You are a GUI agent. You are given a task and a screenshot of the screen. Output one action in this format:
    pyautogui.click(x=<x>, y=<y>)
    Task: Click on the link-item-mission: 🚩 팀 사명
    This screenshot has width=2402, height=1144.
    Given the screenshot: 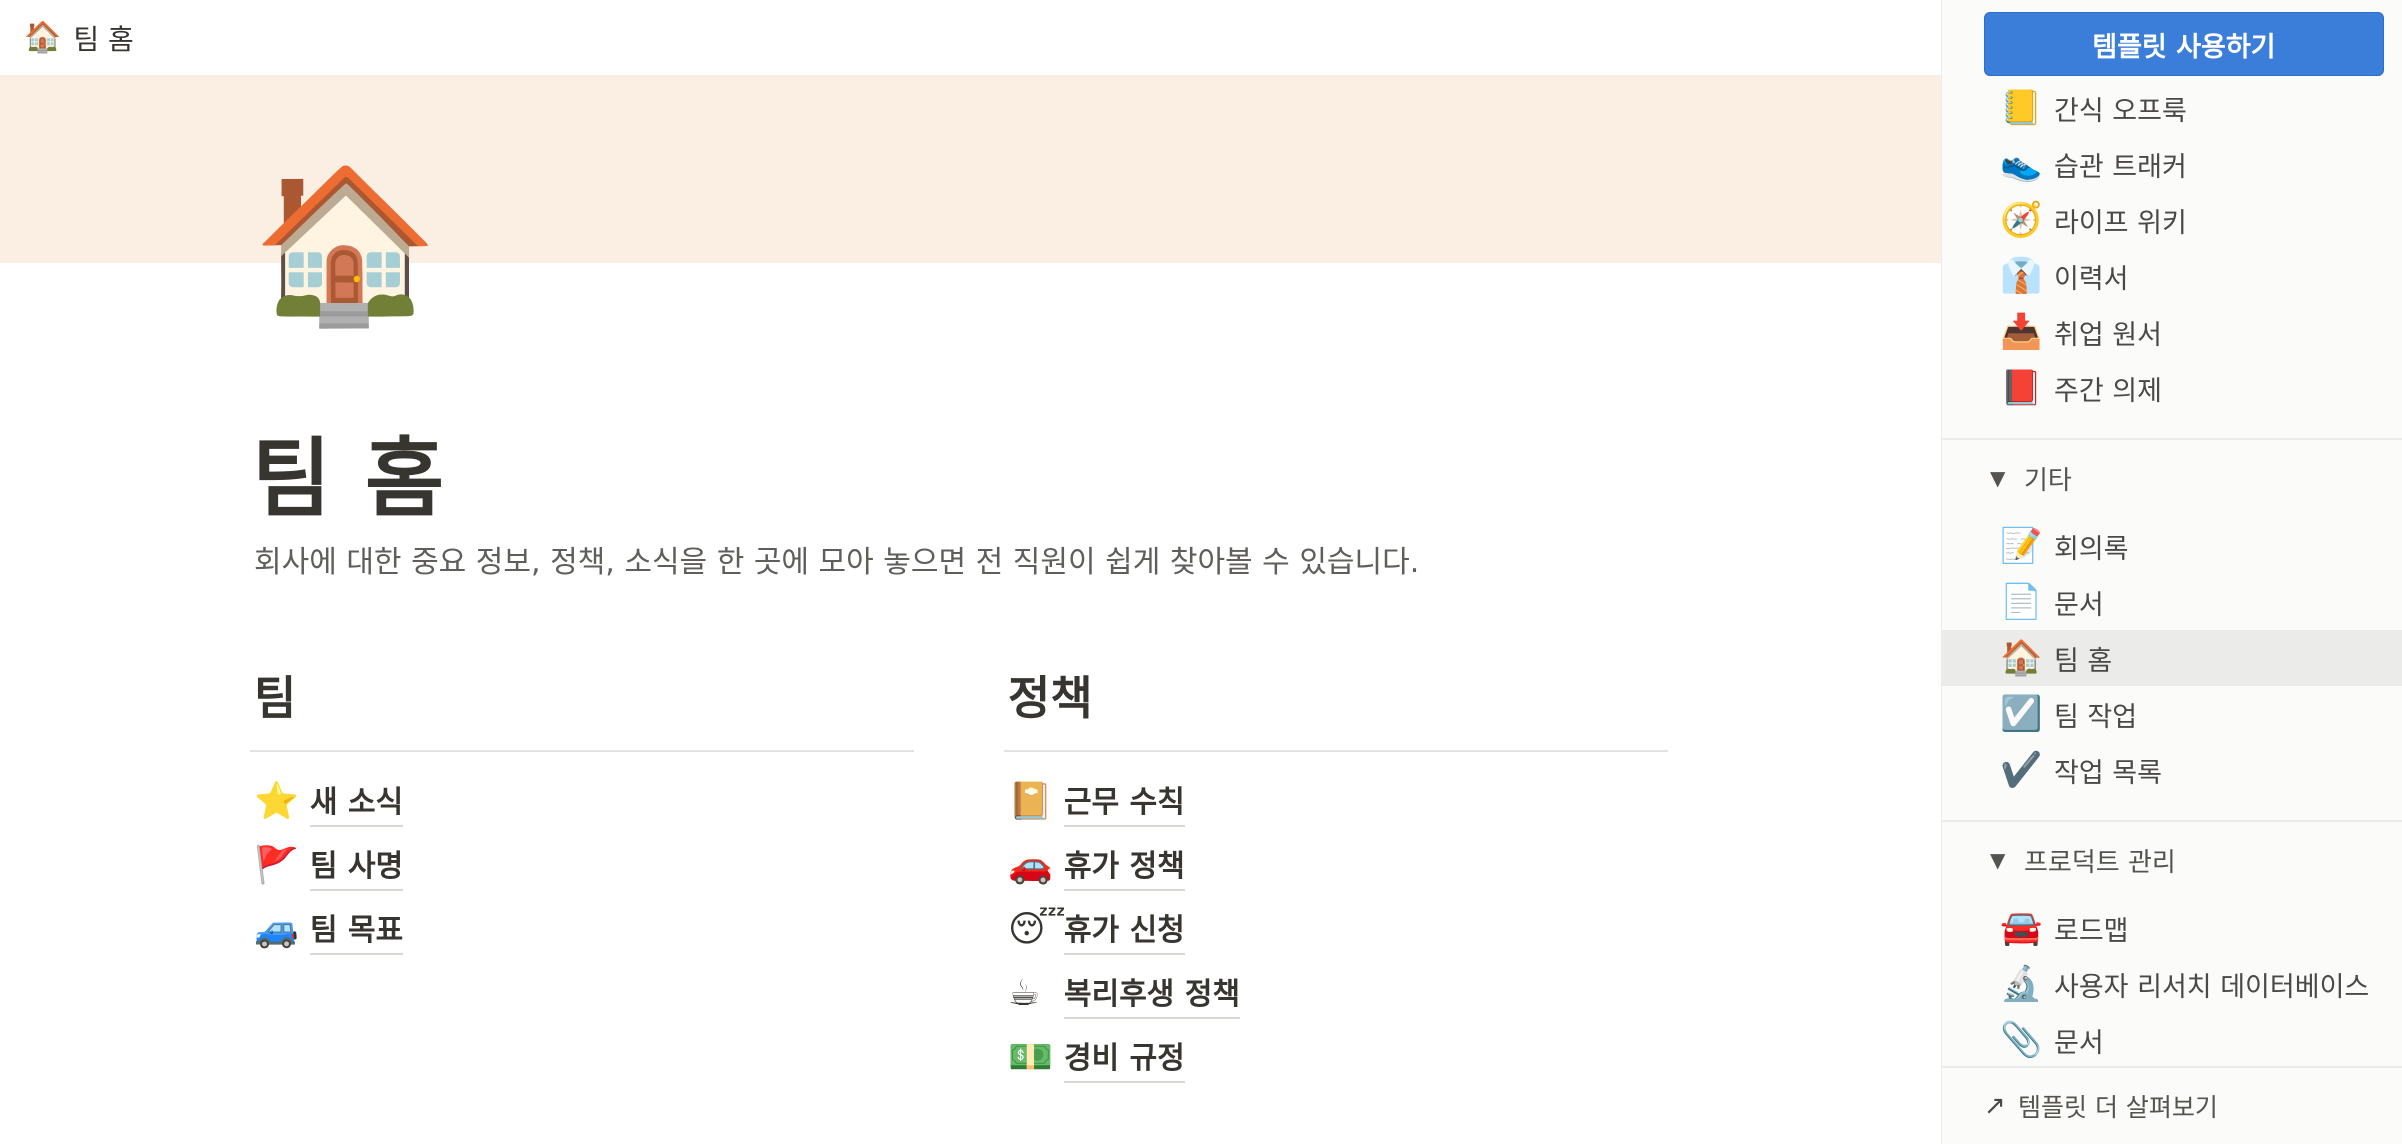 What is the action you would take?
    pyautogui.click(x=582, y=866)
    